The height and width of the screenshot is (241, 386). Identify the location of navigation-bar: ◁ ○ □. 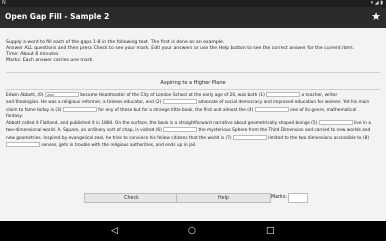
(193, 231).